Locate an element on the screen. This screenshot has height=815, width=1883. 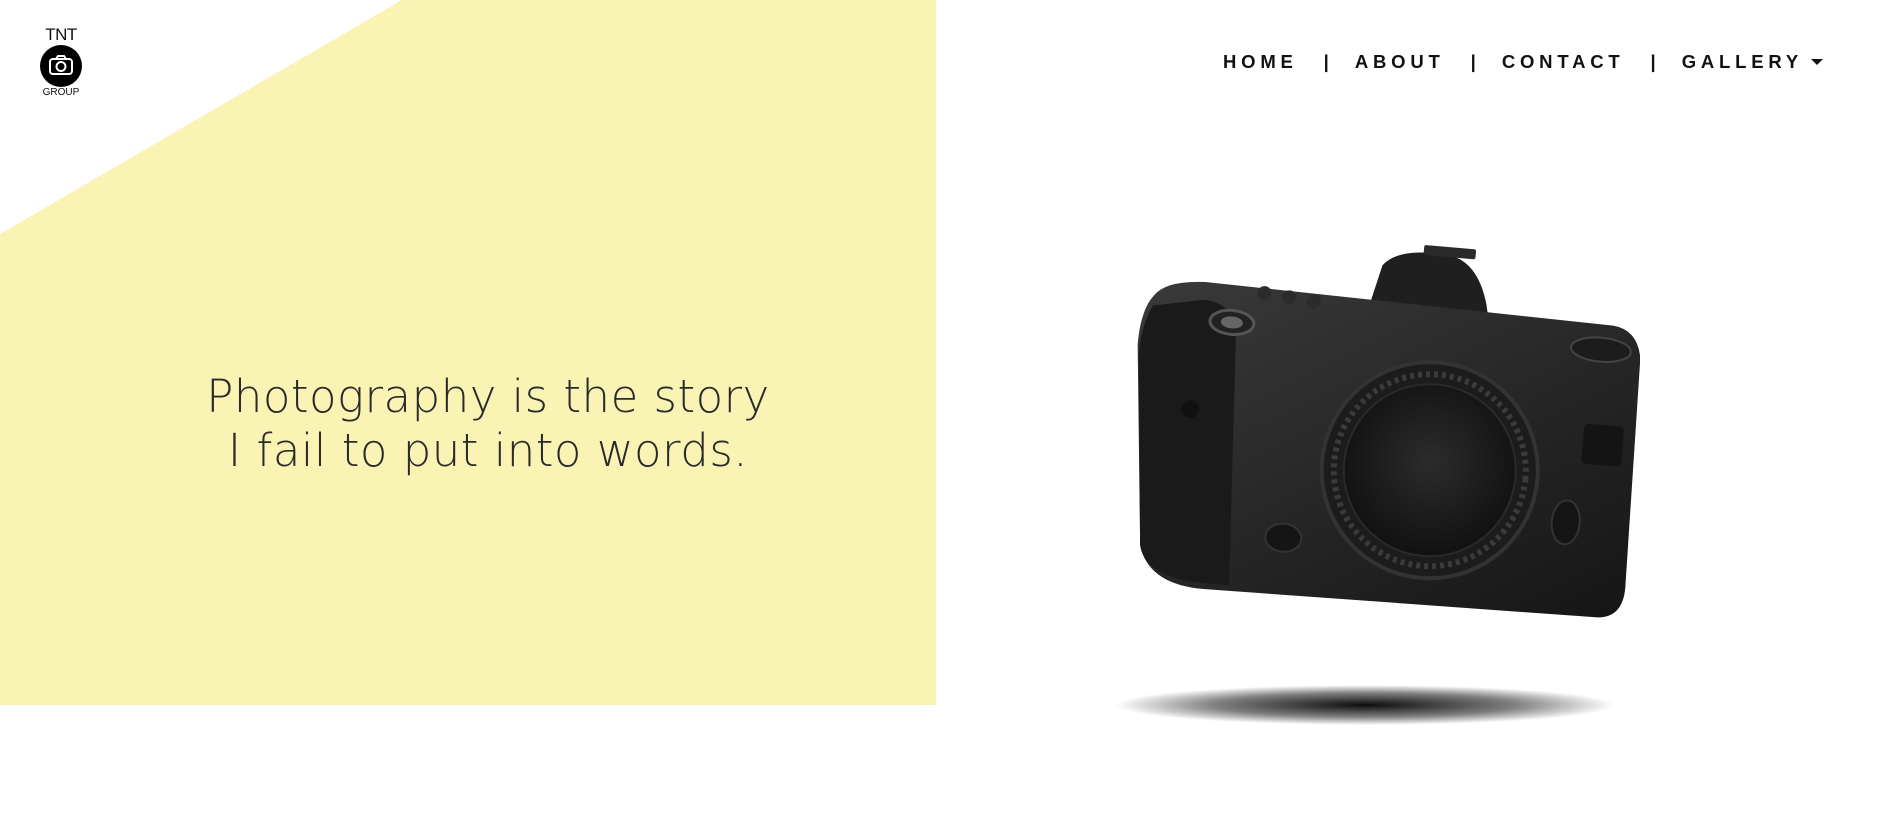
brand-logo: TNT GROUP is located at coordinates (61, 62).